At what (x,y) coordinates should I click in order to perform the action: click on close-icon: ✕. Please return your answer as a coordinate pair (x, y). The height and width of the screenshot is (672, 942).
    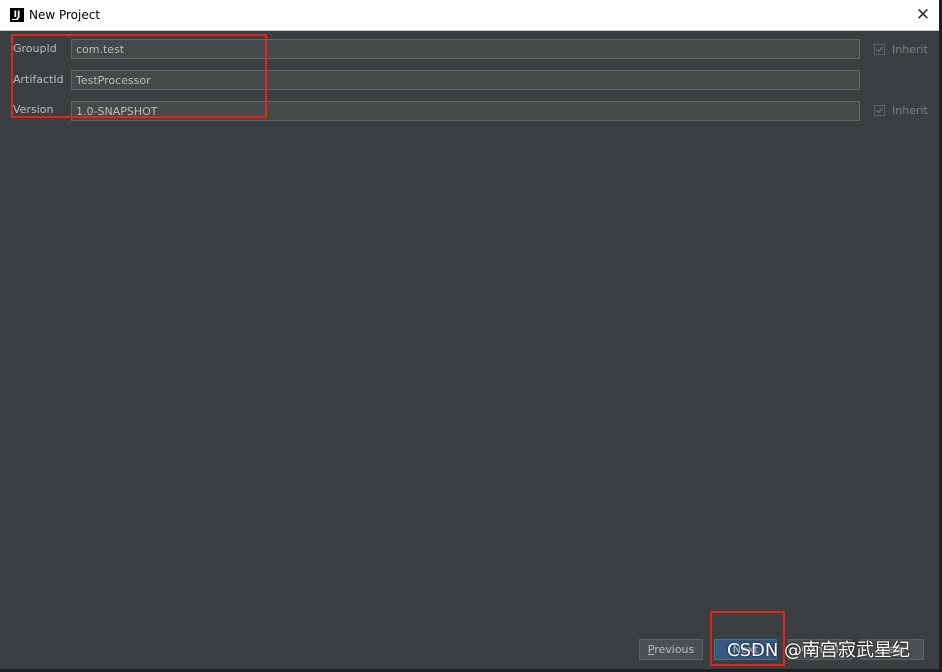
    Looking at the image, I should click on (923, 15).